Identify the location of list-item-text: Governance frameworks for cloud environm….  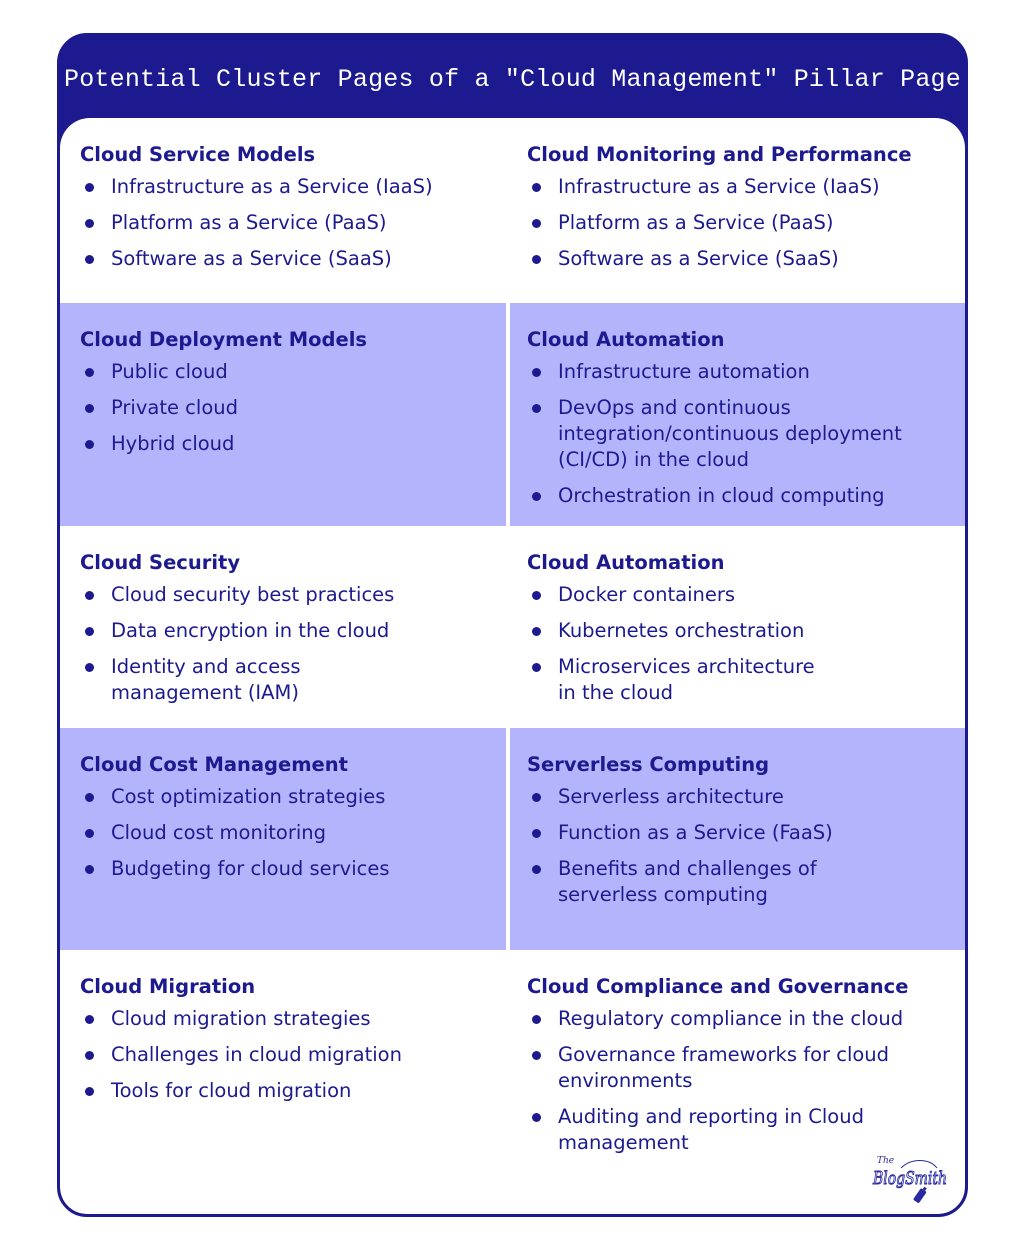
(724, 1067).